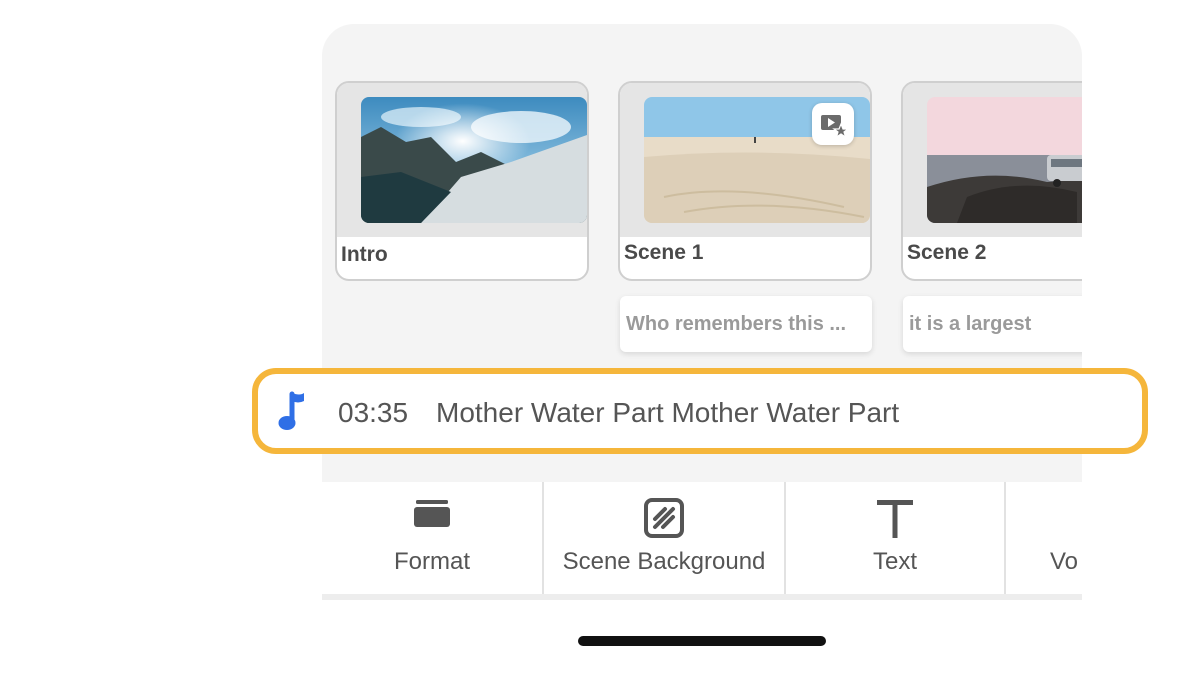  Describe the element at coordinates (433, 538) in the screenshot. I see `format-button: Format` at that location.